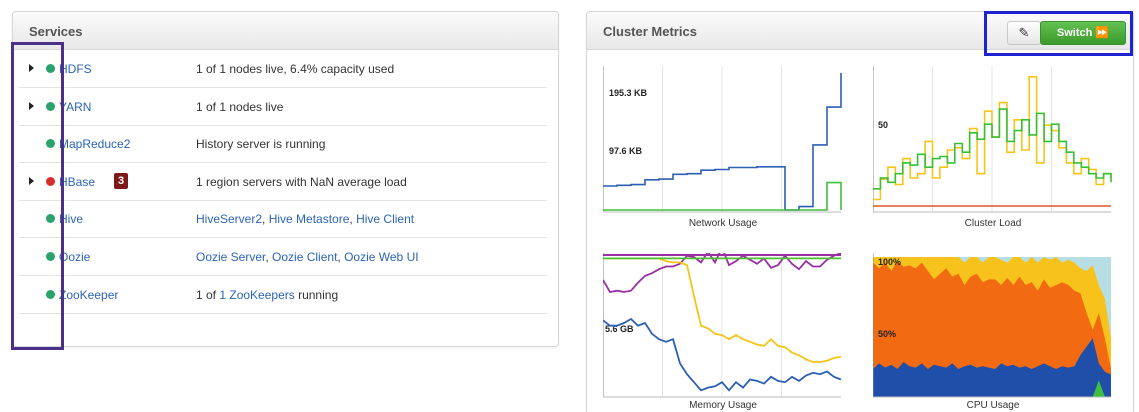 The height and width of the screenshot is (412, 1139). Describe the element at coordinates (77, 182) in the screenshot. I see `service-name-link: HBase` at that location.